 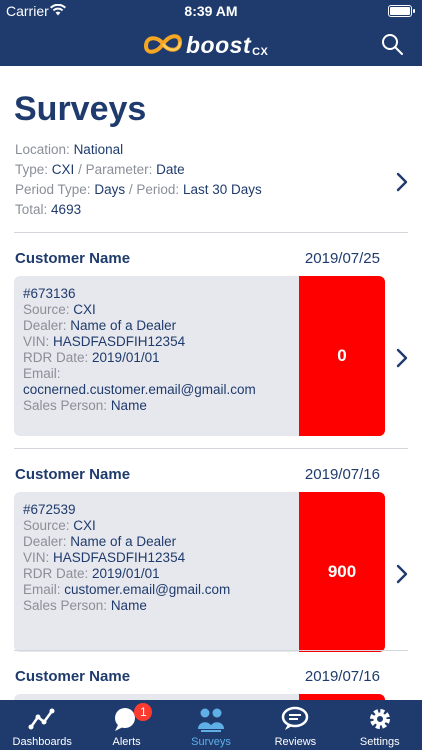 What do you see at coordinates (63, 169) in the screenshot?
I see `type-value: CXI` at bounding box center [63, 169].